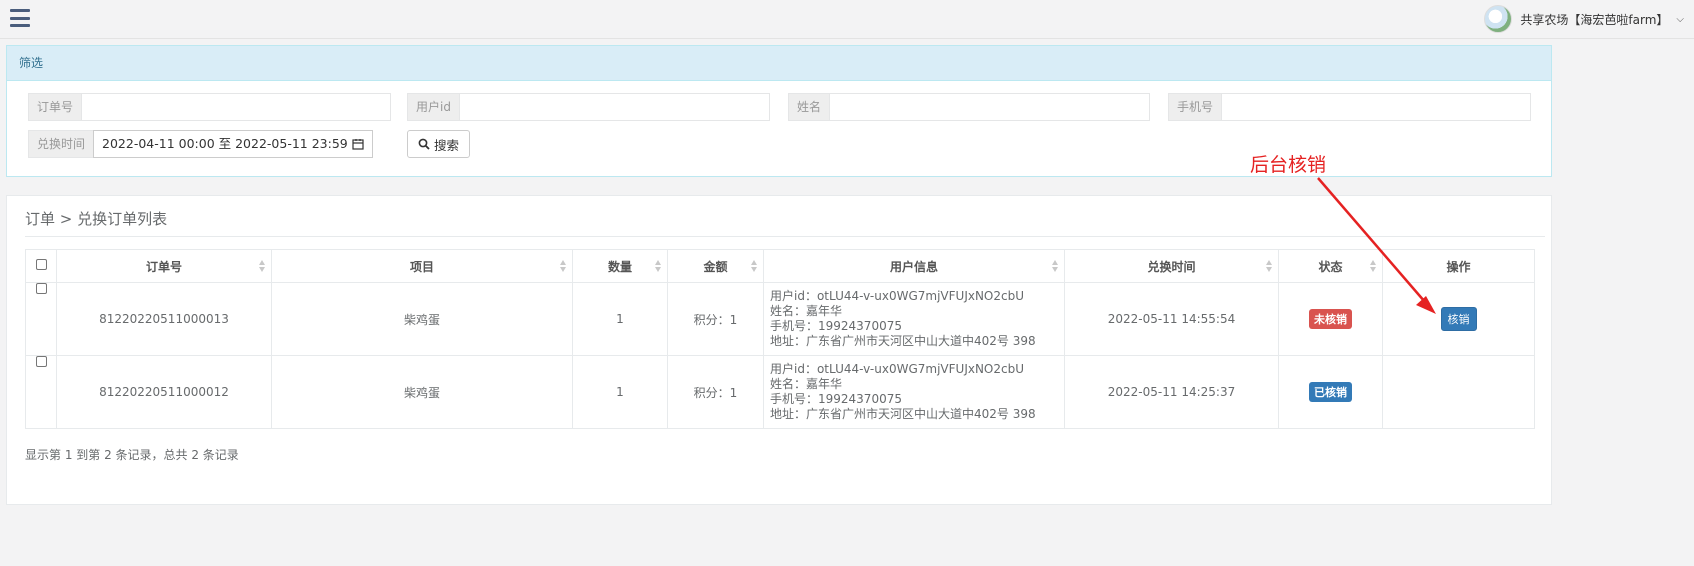  I want to click on phone-filter: 手机号, so click(1350, 107).